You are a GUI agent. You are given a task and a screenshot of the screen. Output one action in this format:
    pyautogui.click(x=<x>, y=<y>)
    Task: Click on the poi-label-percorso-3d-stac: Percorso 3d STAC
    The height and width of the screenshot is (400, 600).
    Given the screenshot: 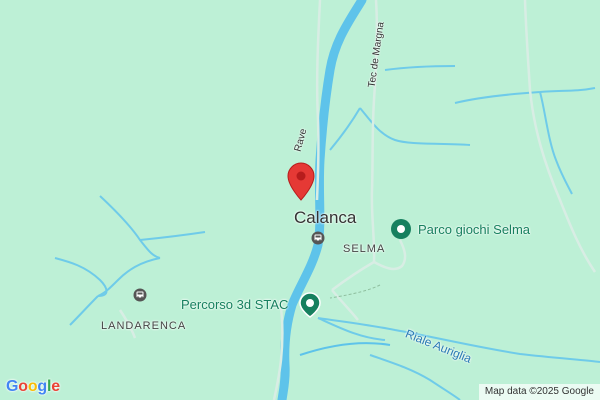 What is the action you would take?
    pyautogui.click(x=234, y=304)
    